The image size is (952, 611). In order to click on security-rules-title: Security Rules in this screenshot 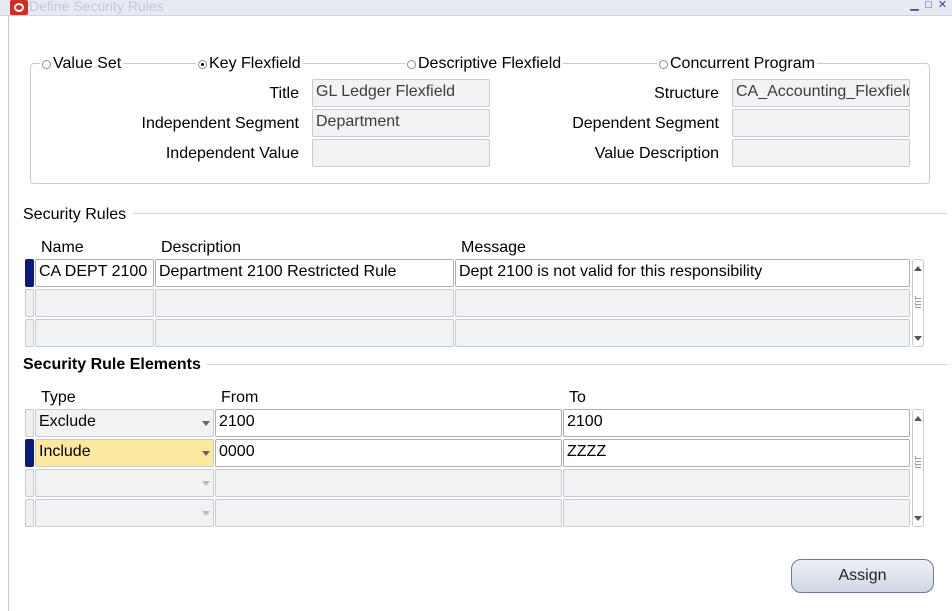, I will do `click(75, 214)`.